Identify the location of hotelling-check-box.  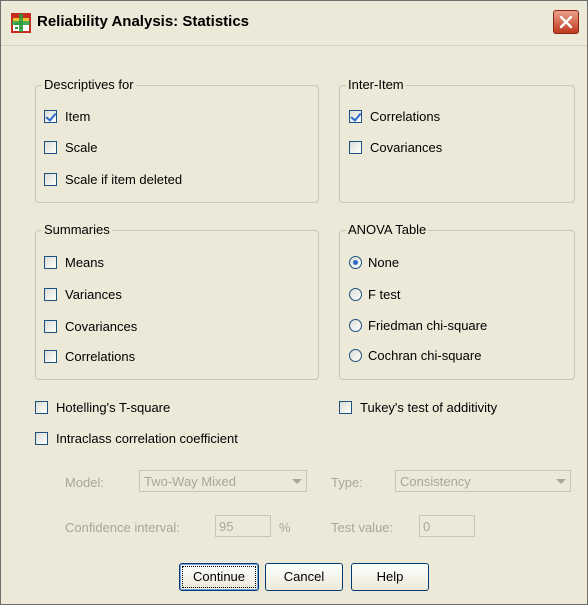
(41, 407).